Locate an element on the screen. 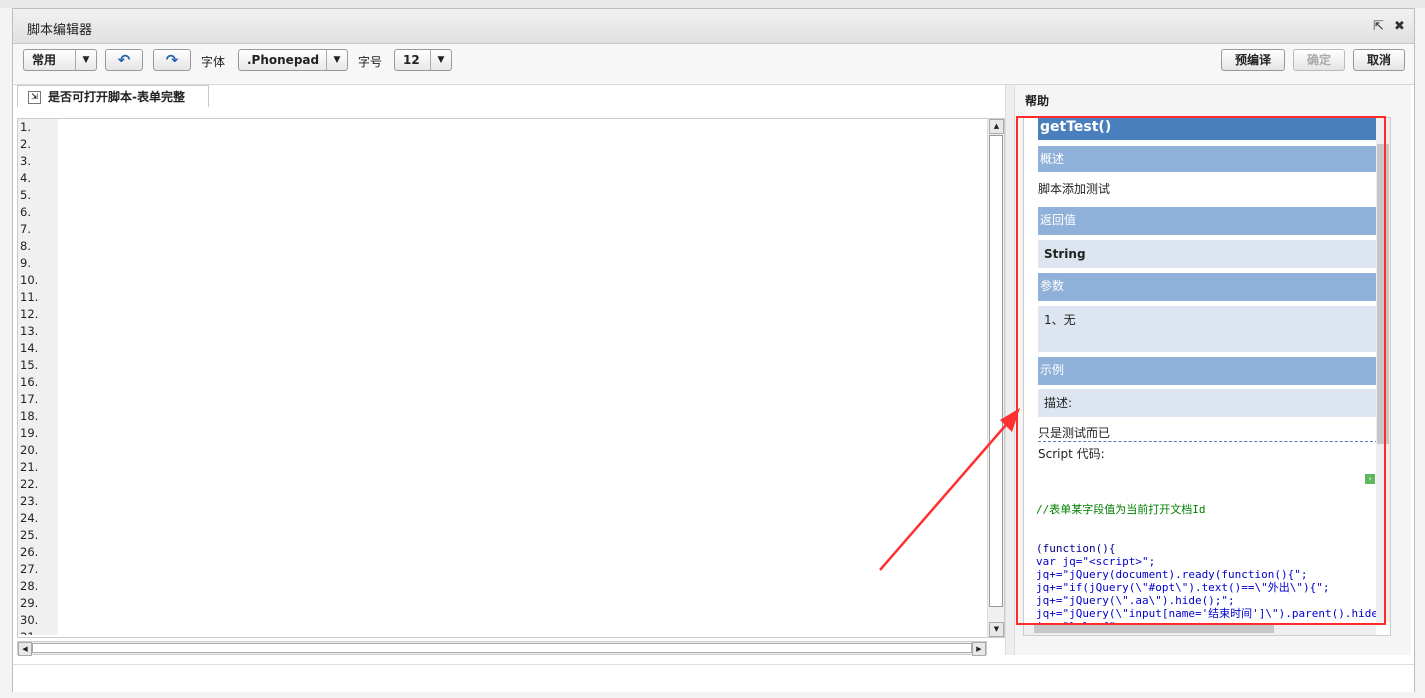 This screenshot has height=698, width=1425. tab-label: 是否可打开脚本-表单完整 is located at coordinates (116, 97).